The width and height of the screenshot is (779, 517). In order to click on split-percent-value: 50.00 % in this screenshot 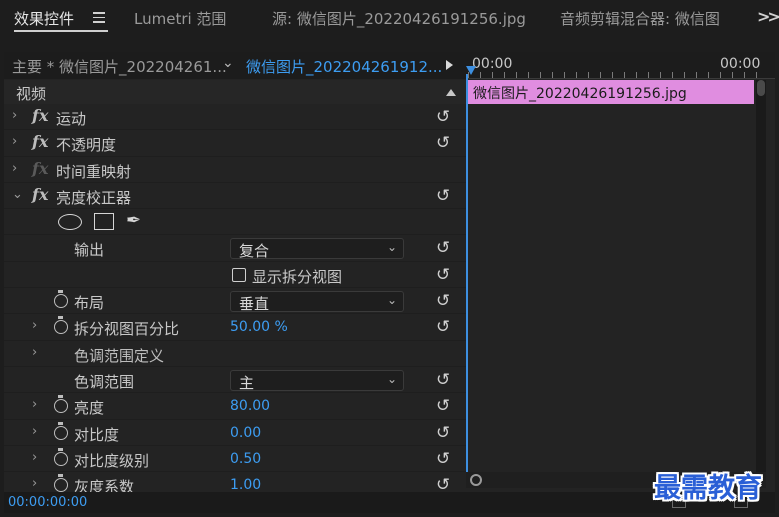, I will do `click(259, 327)`.